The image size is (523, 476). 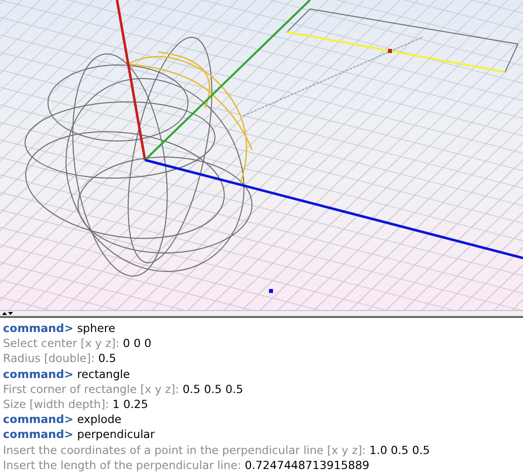 I want to click on prompt-label: Insert the coordinates of a point in the perpendicular line [x y z]:, so click(x=184, y=450).